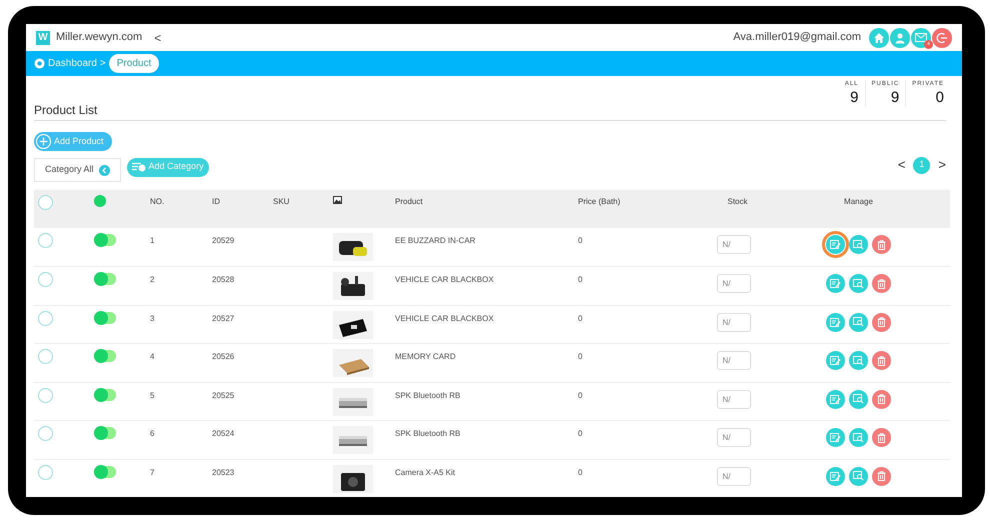  What do you see at coordinates (940, 98) in the screenshot?
I see `stat-value: 0` at bounding box center [940, 98].